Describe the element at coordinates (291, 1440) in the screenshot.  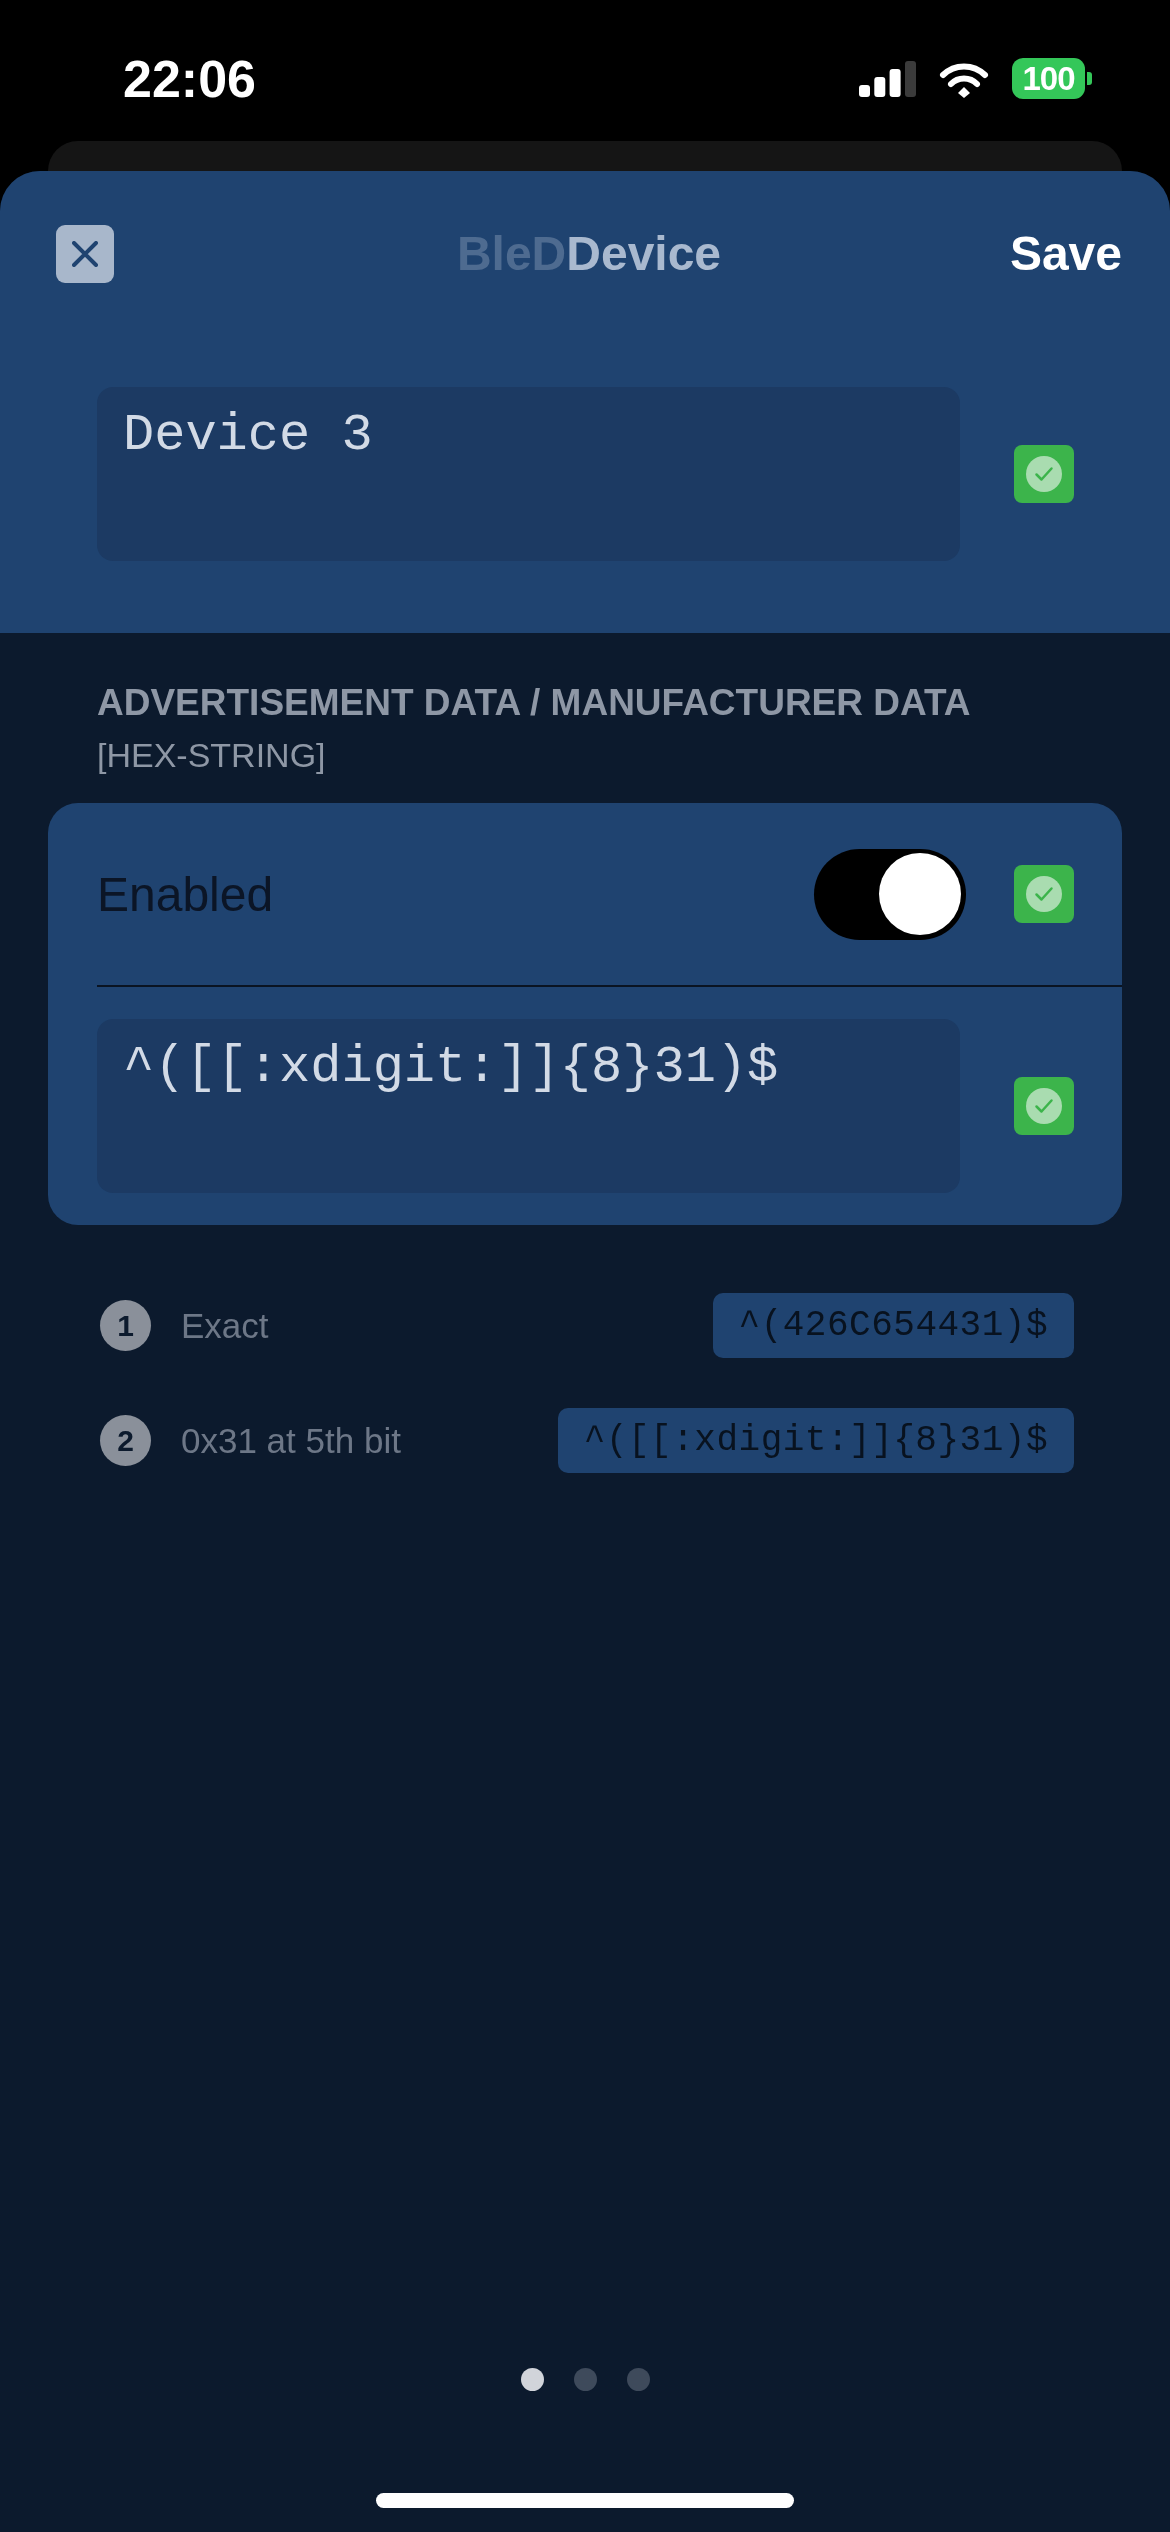
I see `example-label: 0x31 at 5th bit` at that location.